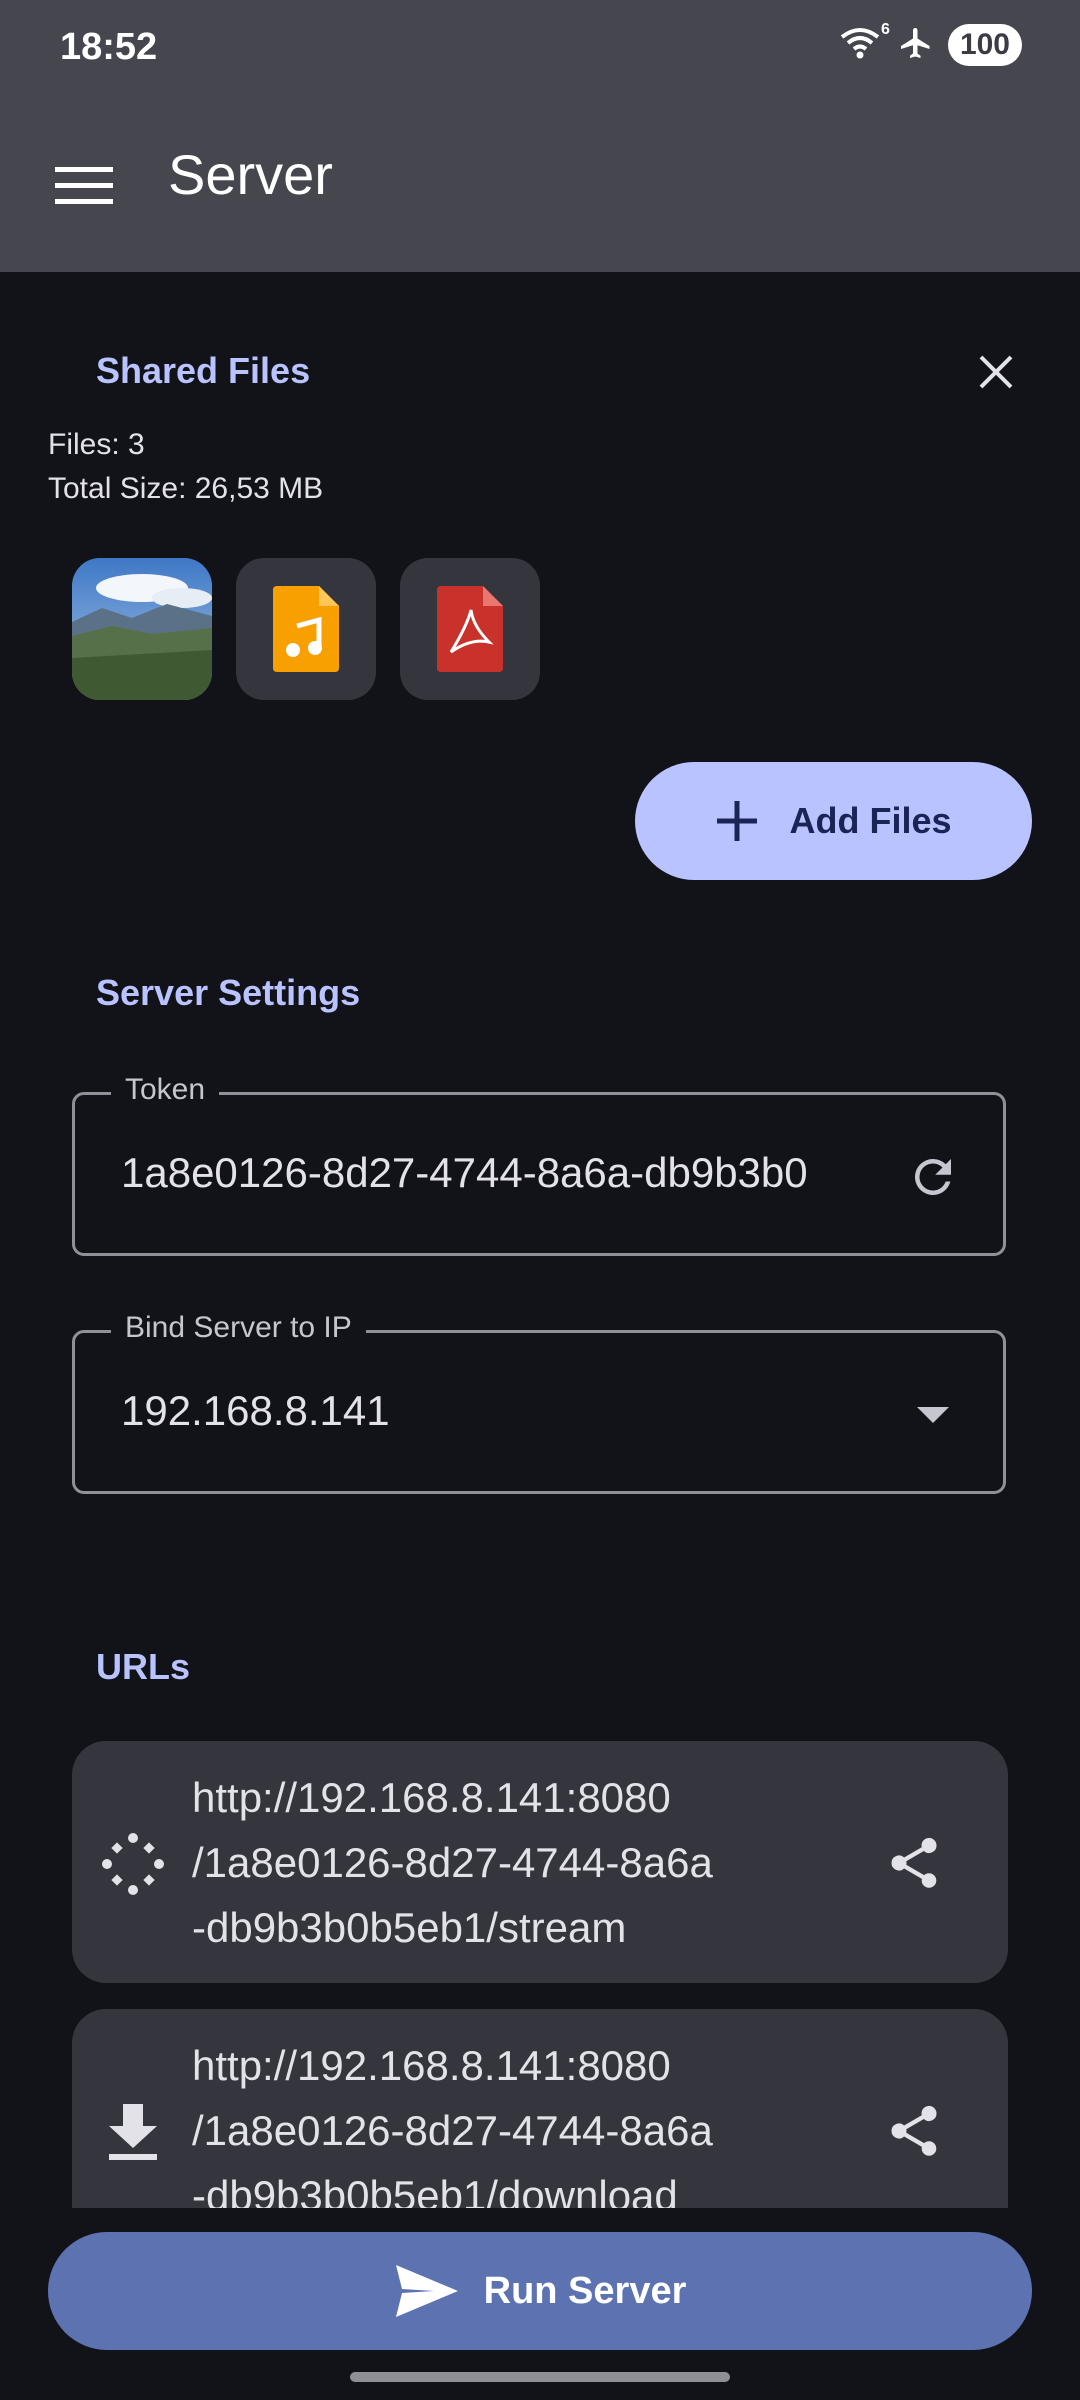 The width and height of the screenshot is (1080, 2400). I want to click on page-title: Server, so click(250, 174).